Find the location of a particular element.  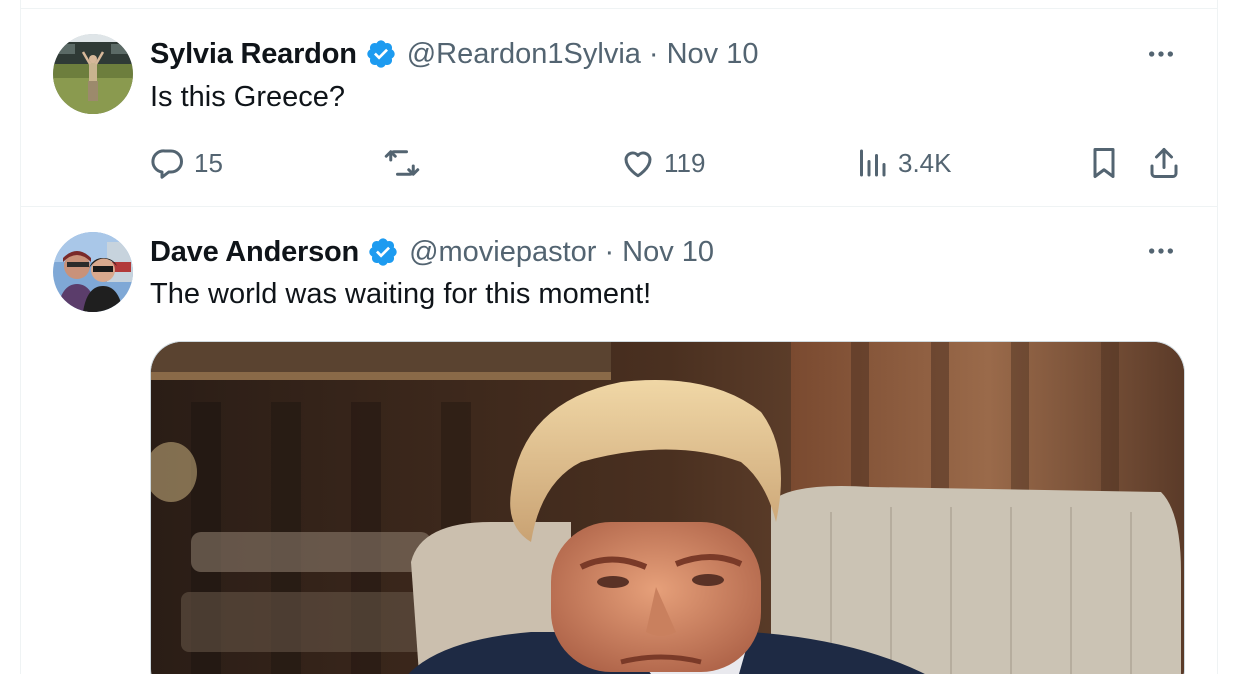

tweet-header: Dave Anderson @moviepastor · Nov 10 is located at coordinates (432, 252).